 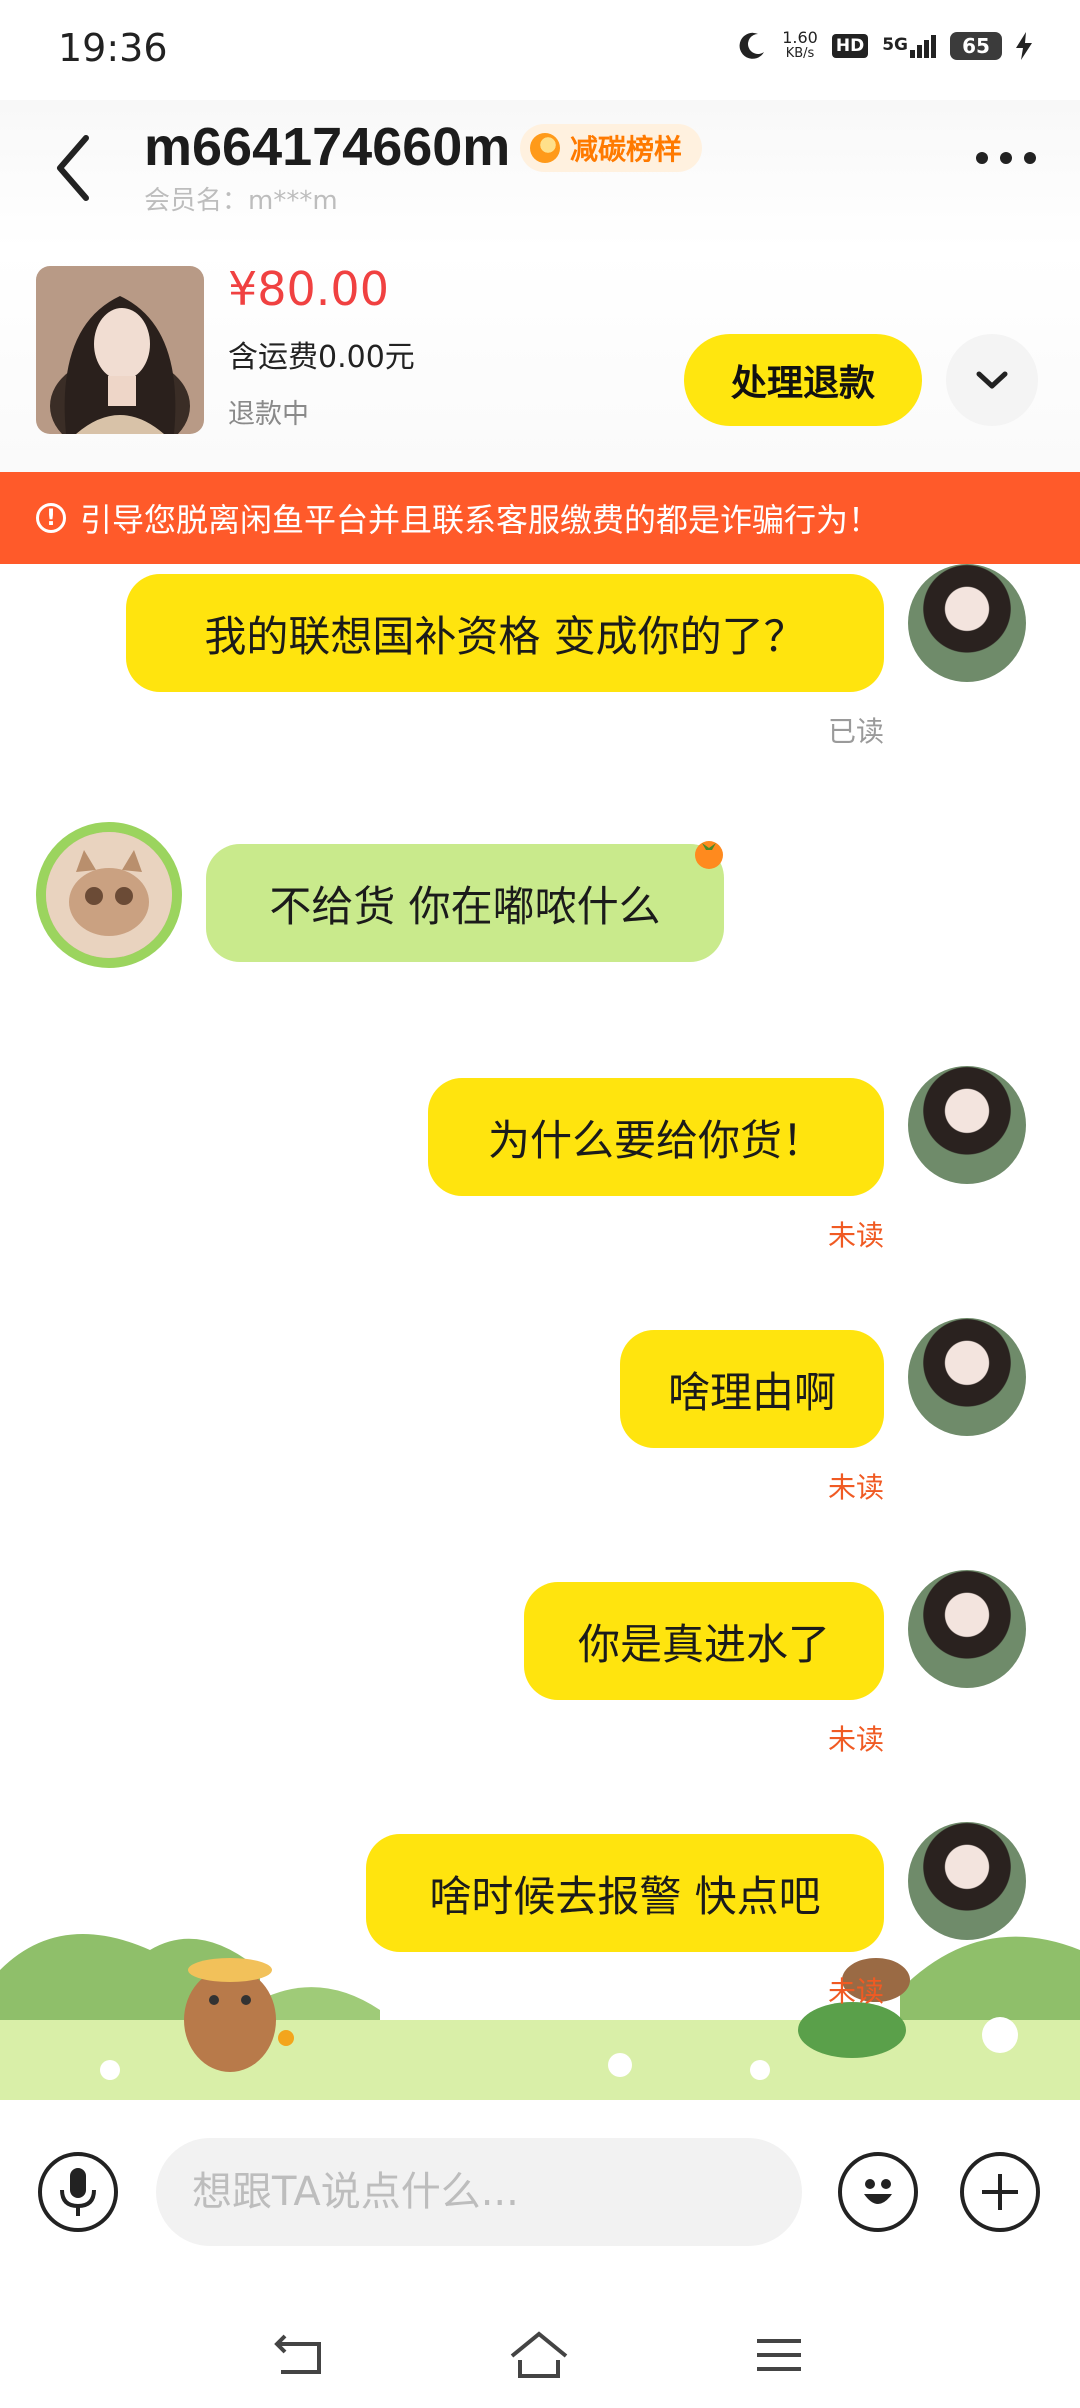 I want to click on voice-button, so click(x=78, y=2192).